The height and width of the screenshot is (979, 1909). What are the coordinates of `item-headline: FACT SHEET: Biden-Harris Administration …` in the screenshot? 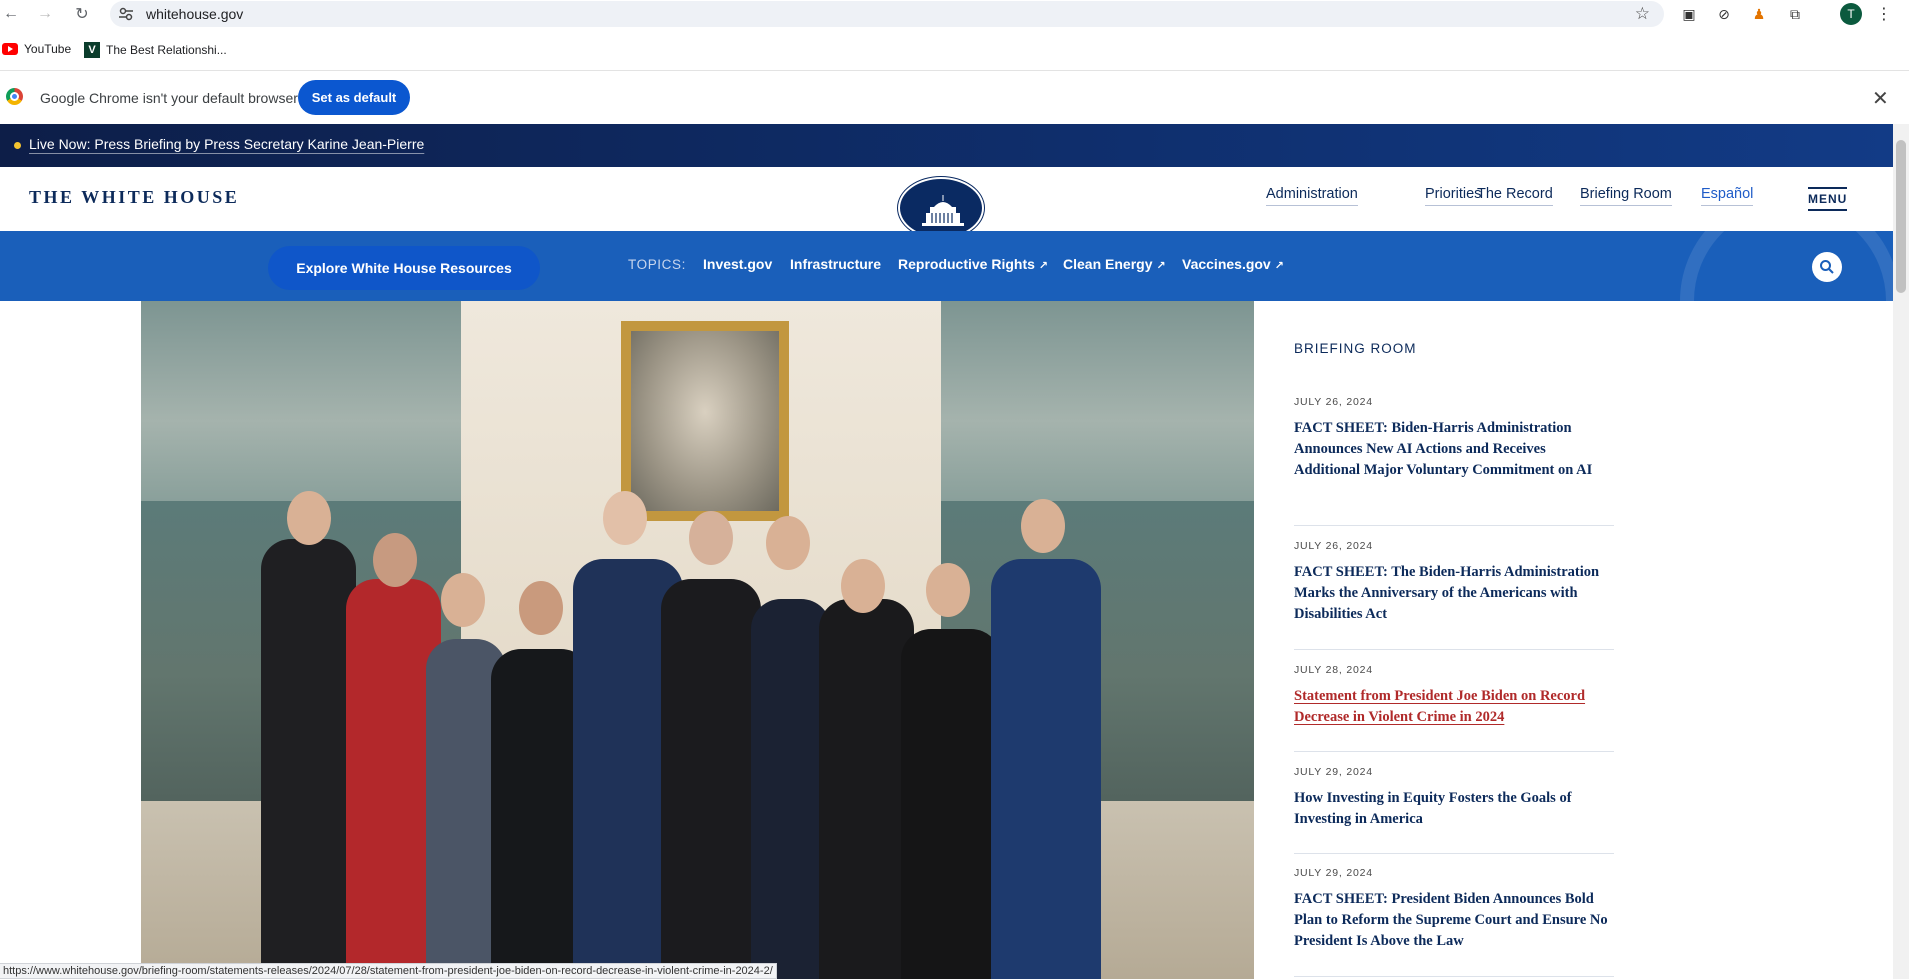 It's located at (1454, 449).